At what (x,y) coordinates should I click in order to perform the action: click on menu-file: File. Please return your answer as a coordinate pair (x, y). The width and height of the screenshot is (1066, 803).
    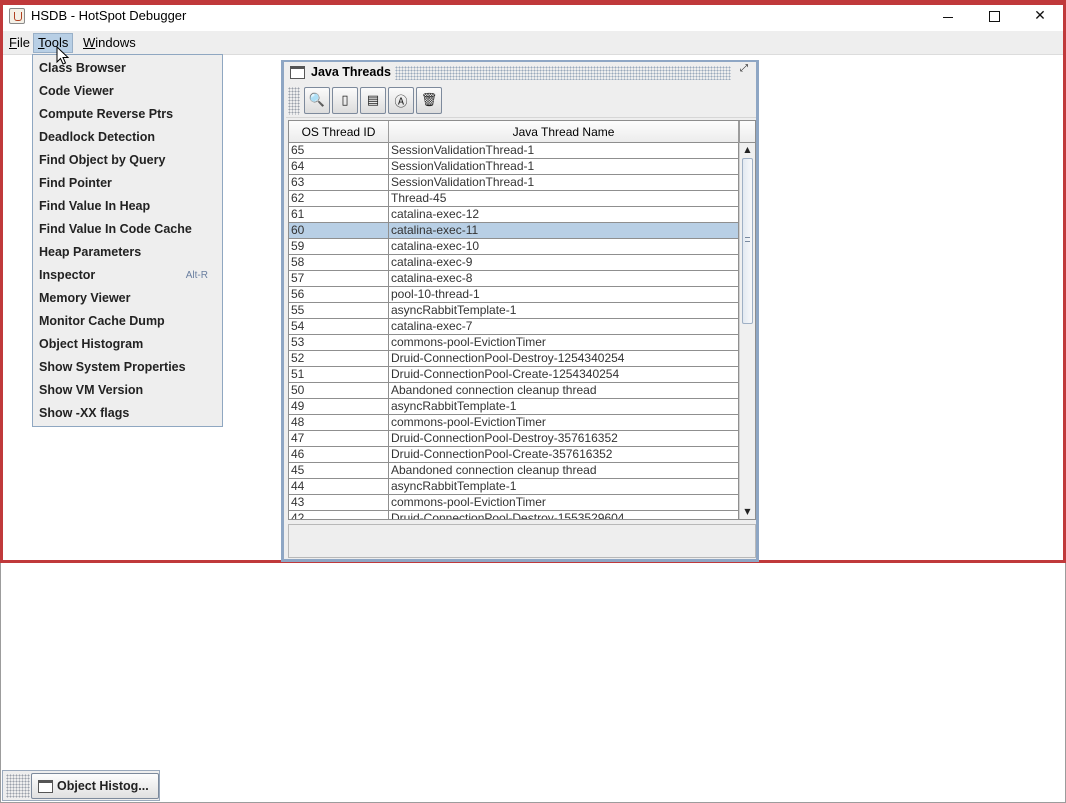
    Looking at the image, I should click on (19, 43).